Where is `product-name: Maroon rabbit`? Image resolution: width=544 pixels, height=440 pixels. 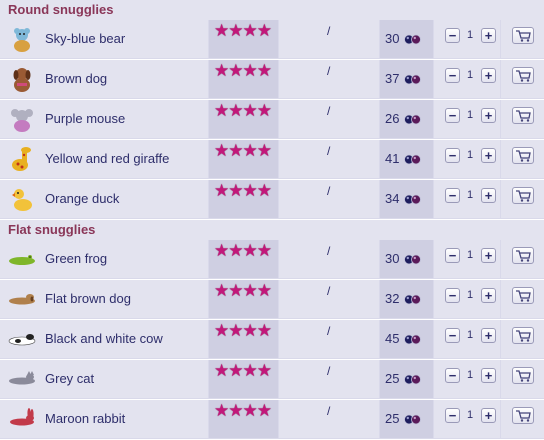 product-name: Maroon rabbit is located at coordinates (85, 418).